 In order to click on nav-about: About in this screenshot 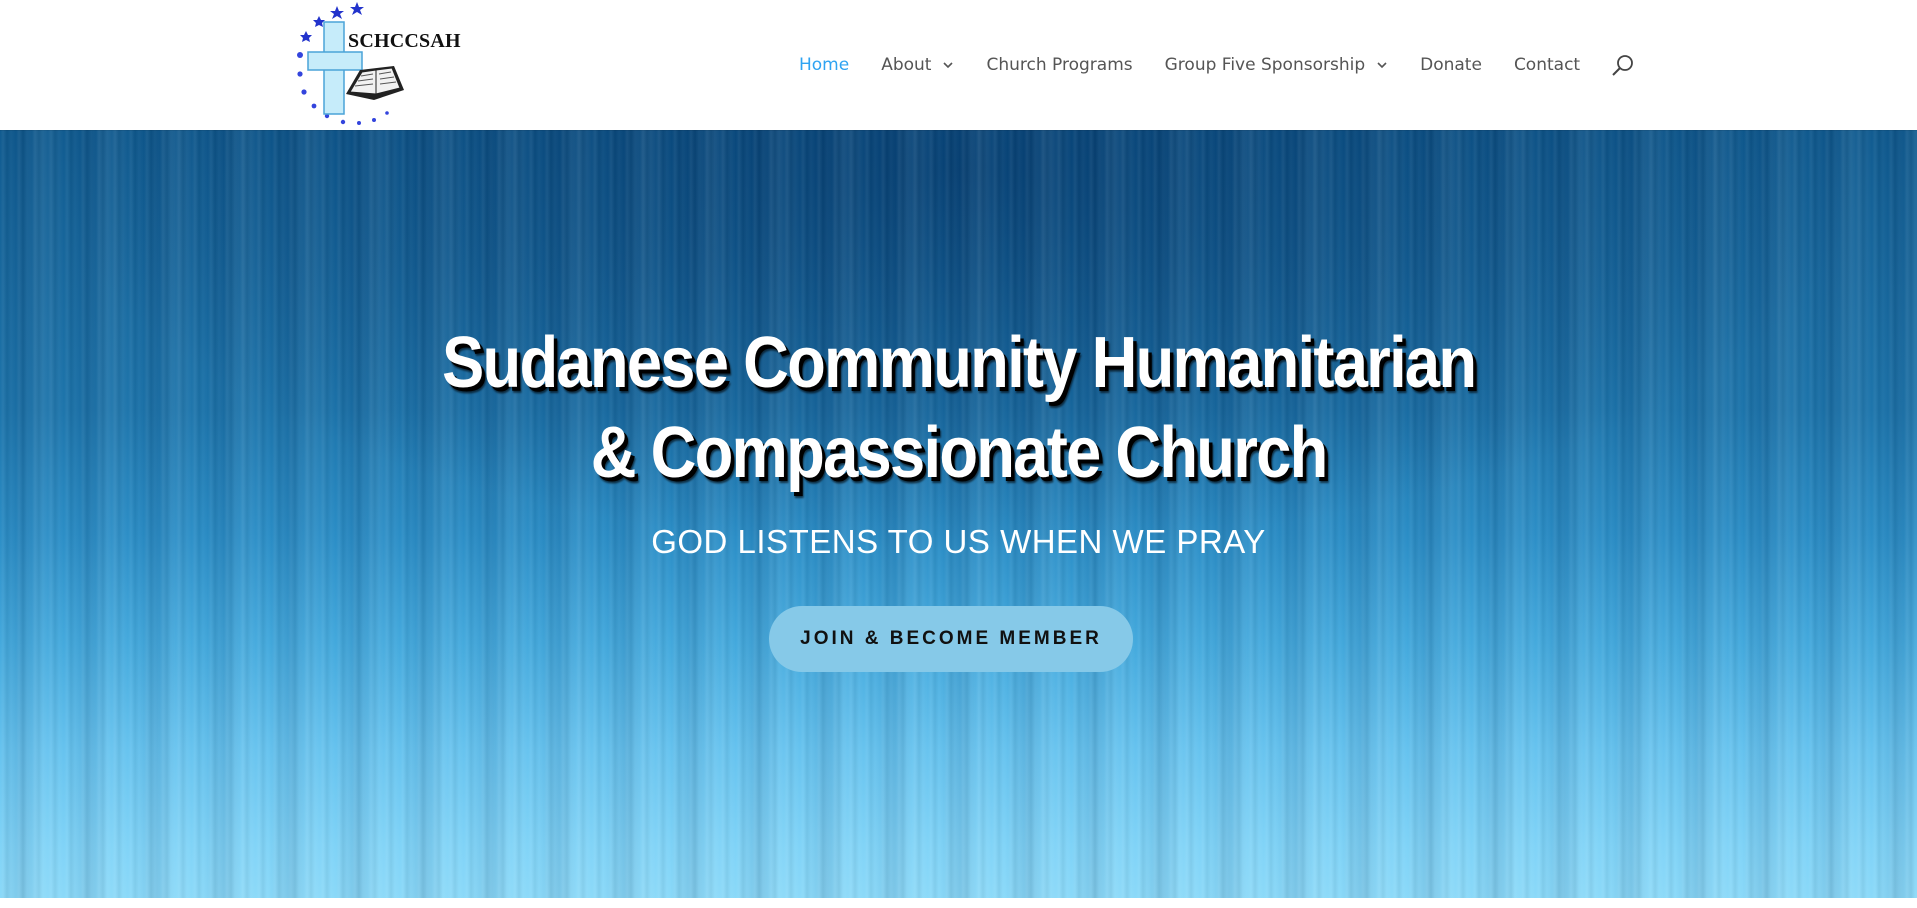, I will do `click(917, 65)`.